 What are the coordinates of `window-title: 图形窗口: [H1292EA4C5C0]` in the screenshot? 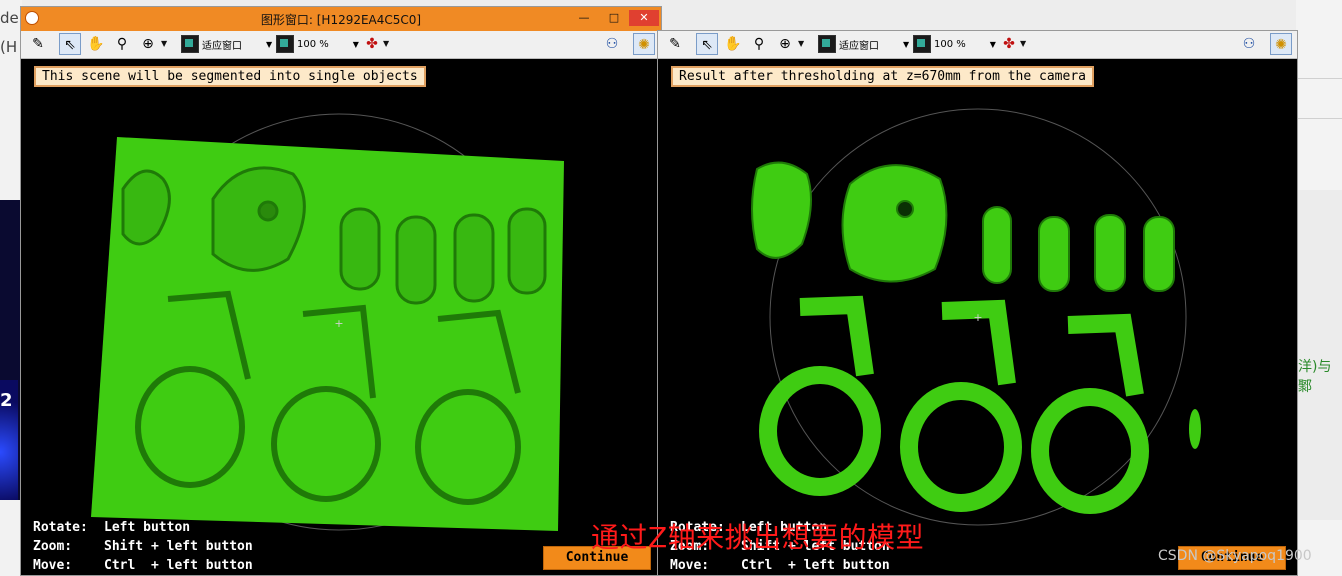 It's located at (341, 20).